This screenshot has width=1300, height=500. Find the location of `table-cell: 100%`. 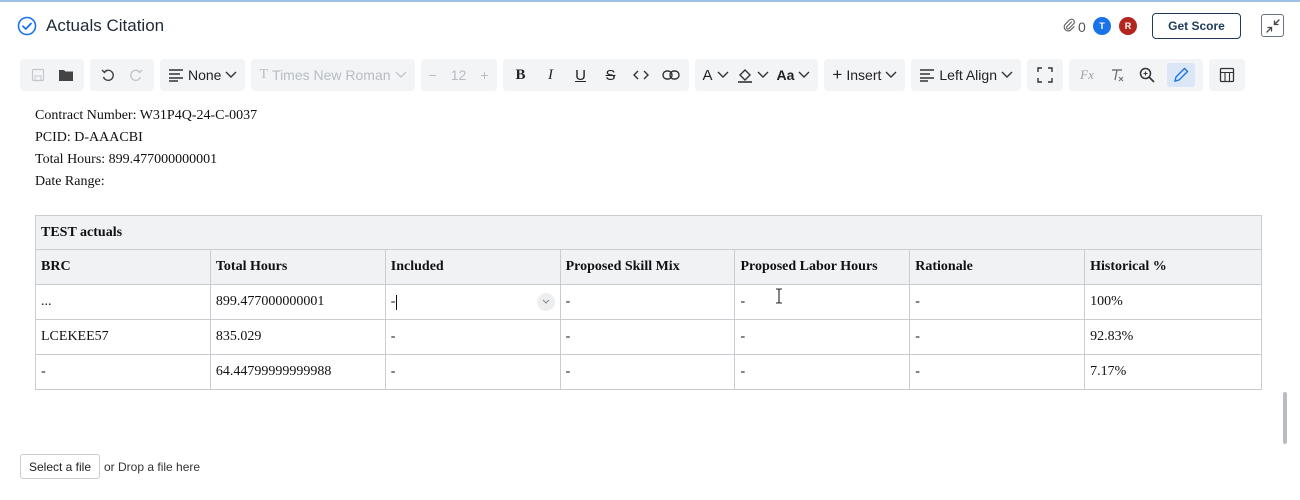

table-cell: 100% is located at coordinates (1173, 302).